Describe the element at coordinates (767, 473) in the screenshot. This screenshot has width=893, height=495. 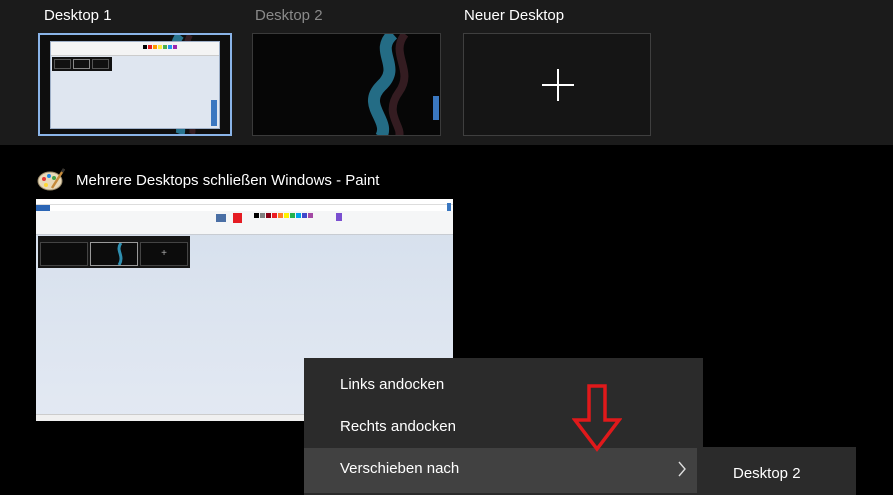
I see `submenu-item-label: Desktop 2` at that location.